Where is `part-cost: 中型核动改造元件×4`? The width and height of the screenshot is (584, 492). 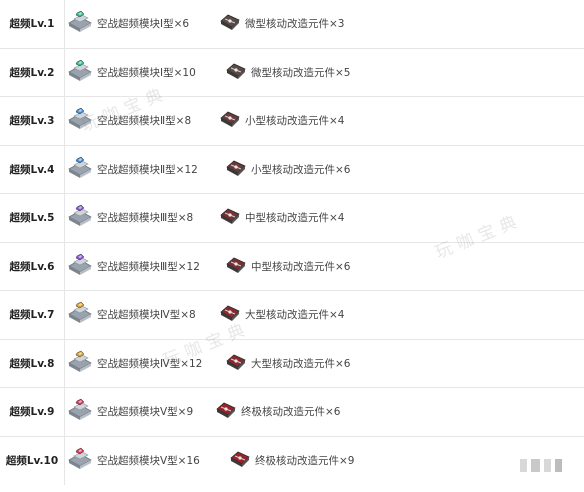 part-cost: 中型核动改造元件×4 is located at coordinates (281, 218).